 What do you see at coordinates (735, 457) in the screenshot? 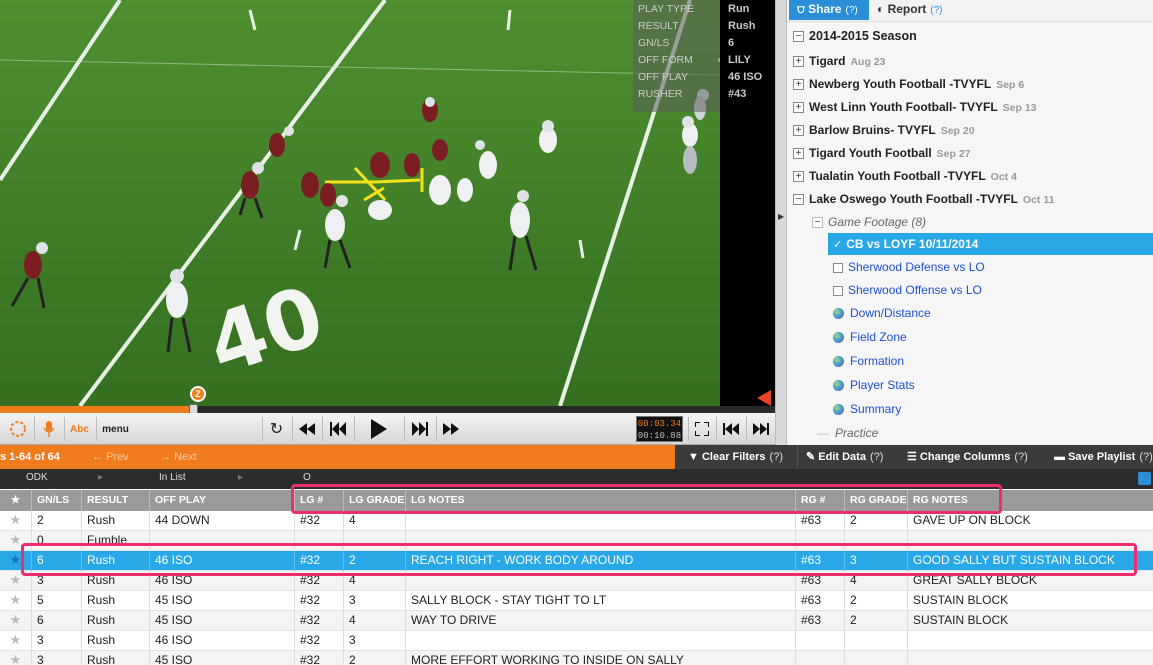
I see `clear-filters-button: ▼ Clear Filters (?)` at bounding box center [735, 457].